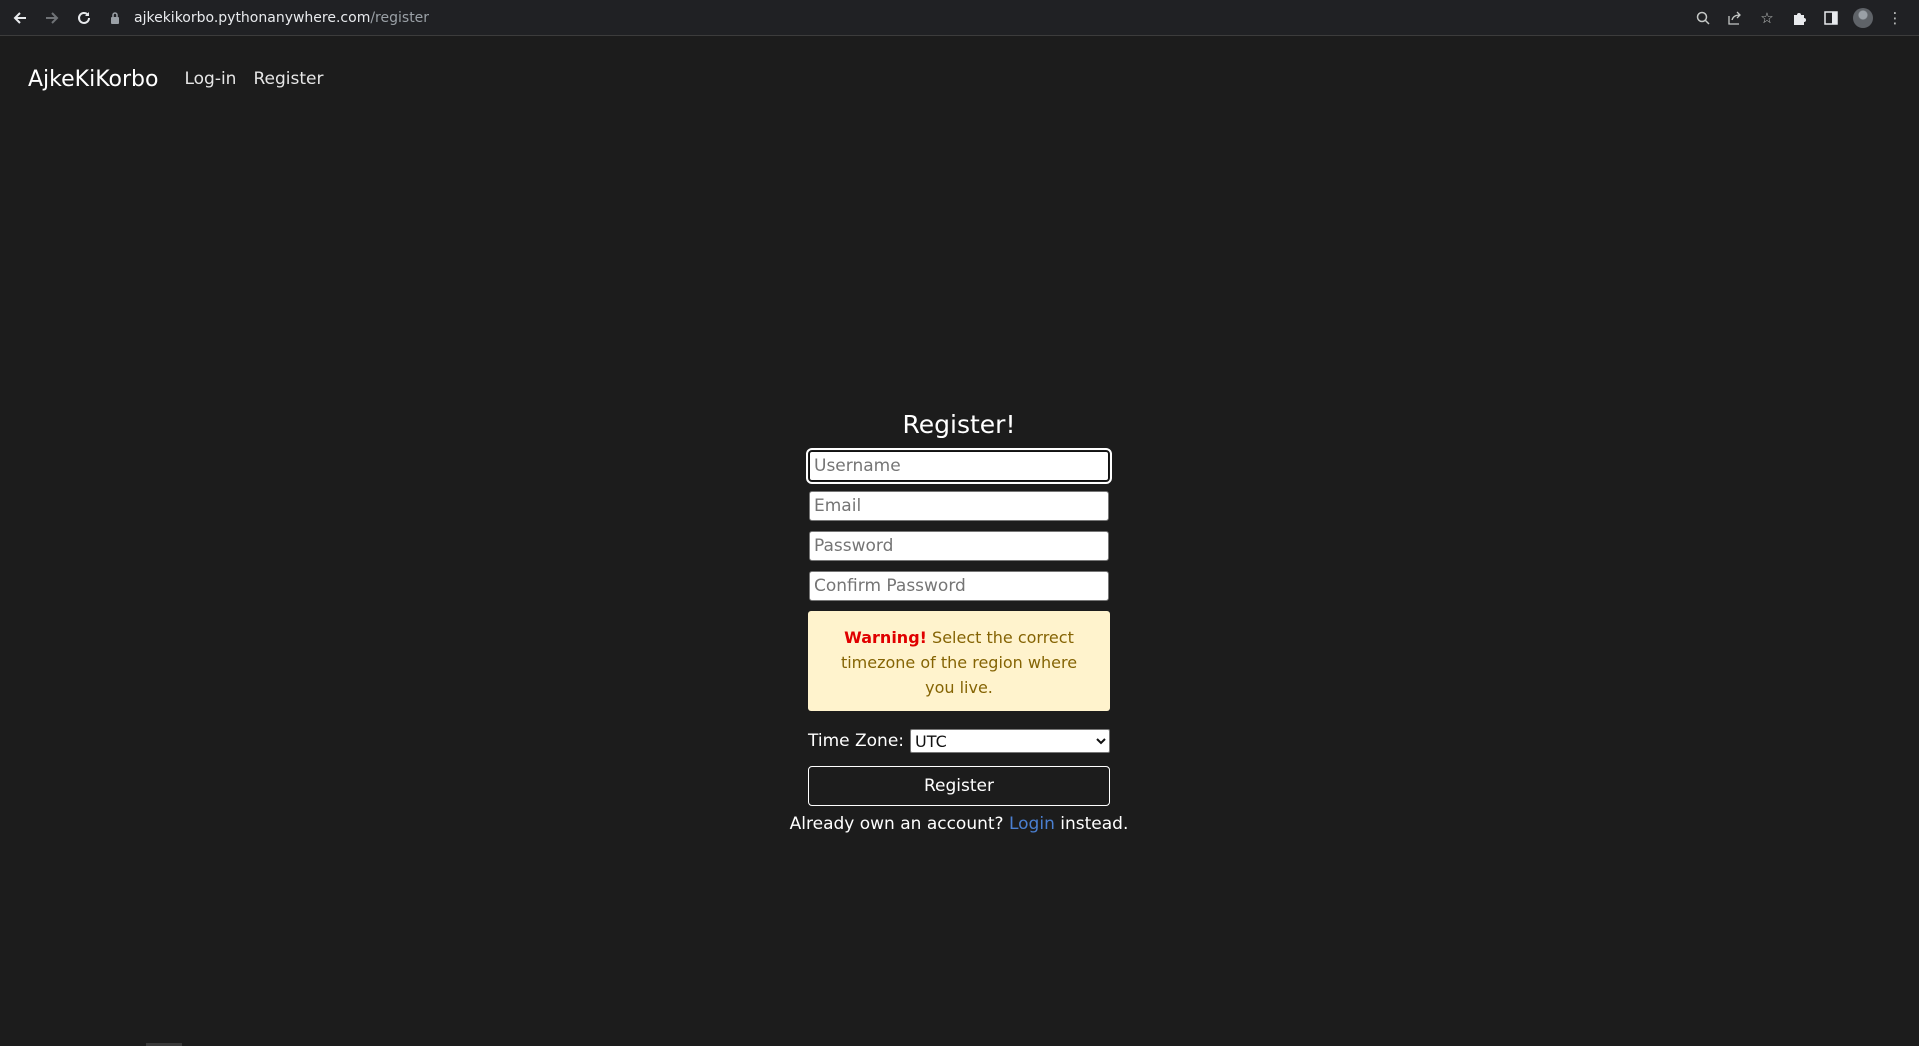 This screenshot has height=1046, width=1919. Describe the element at coordinates (959, 786) in the screenshot. I see `register-button: Register` at that location.